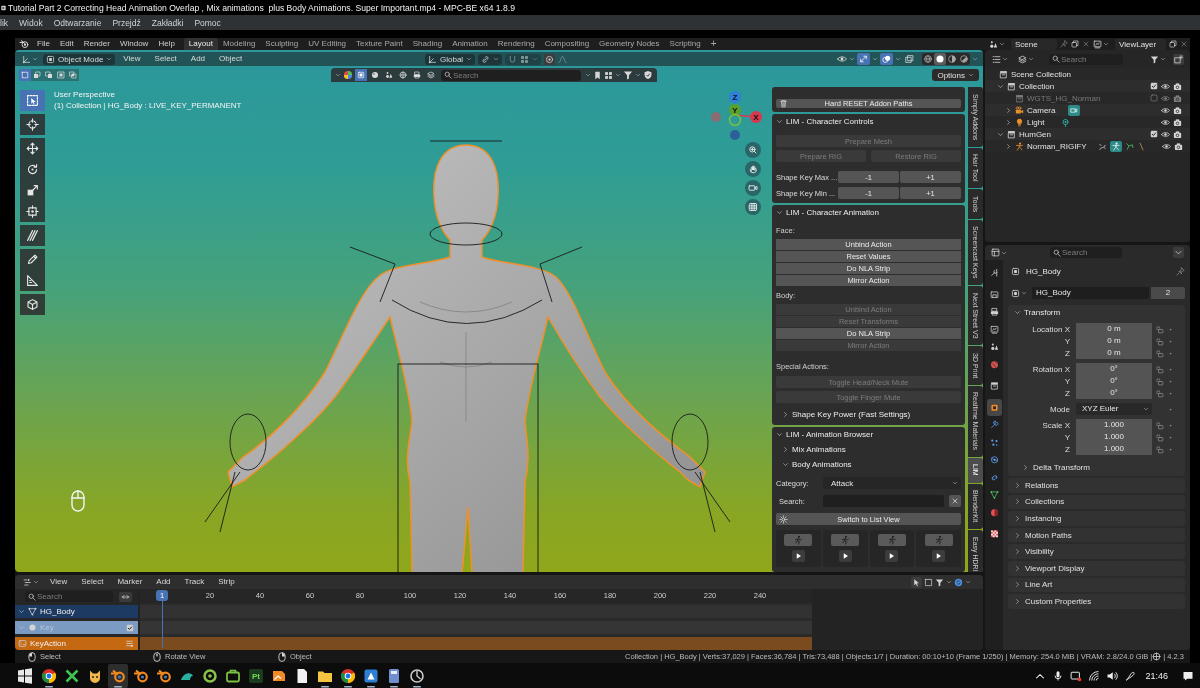 This screenshot has width=1200, height=688. What do you see at coordinates (1157, 656) in the screenshot?
I see `circle-cross-icon` at bounding box center [1157, 656].